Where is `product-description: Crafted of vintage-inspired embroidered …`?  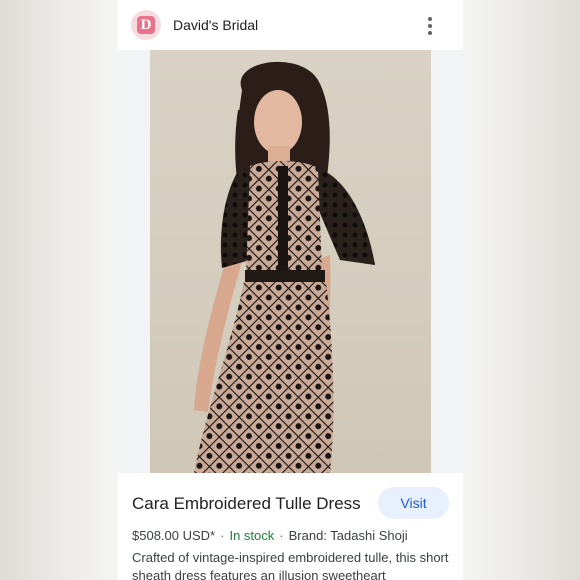 product-description: Crafted of vintage-inspired embroidered … is located at coordinates (290, 565).